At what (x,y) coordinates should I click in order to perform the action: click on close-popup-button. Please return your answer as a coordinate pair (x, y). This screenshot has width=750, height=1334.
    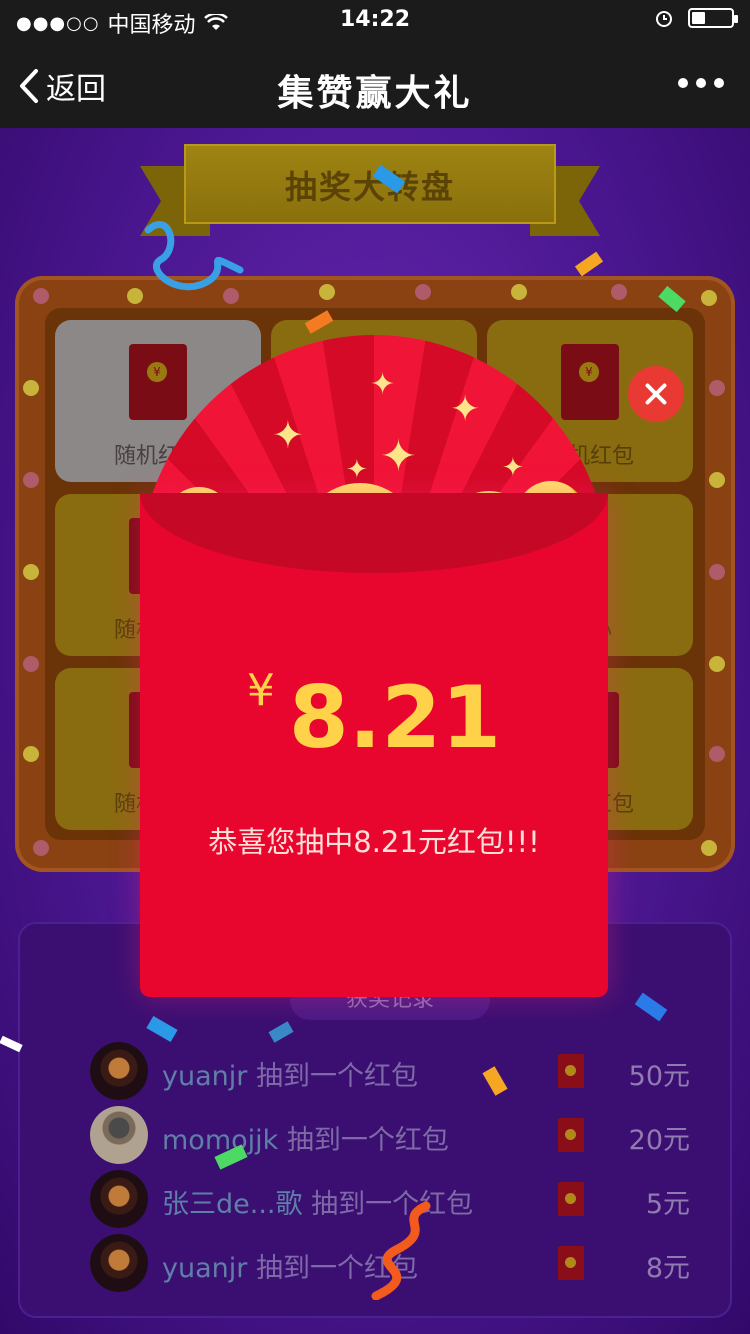
    Looking at the image, I should click on (656, 394).